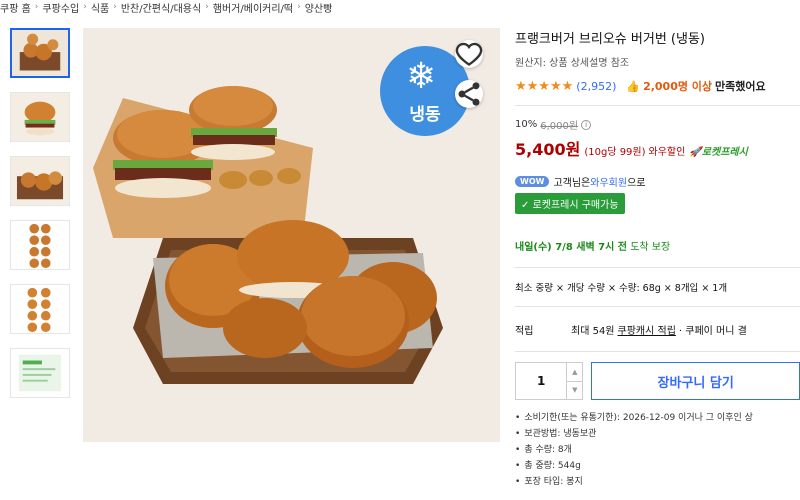 The height and width of the screenshot is (500, 800). Describe the element at coordinates (570, 203) in the screenshot. I see `rocket-fresh-available-badge: ✓ 로켓프레시 구매가능` at that location.